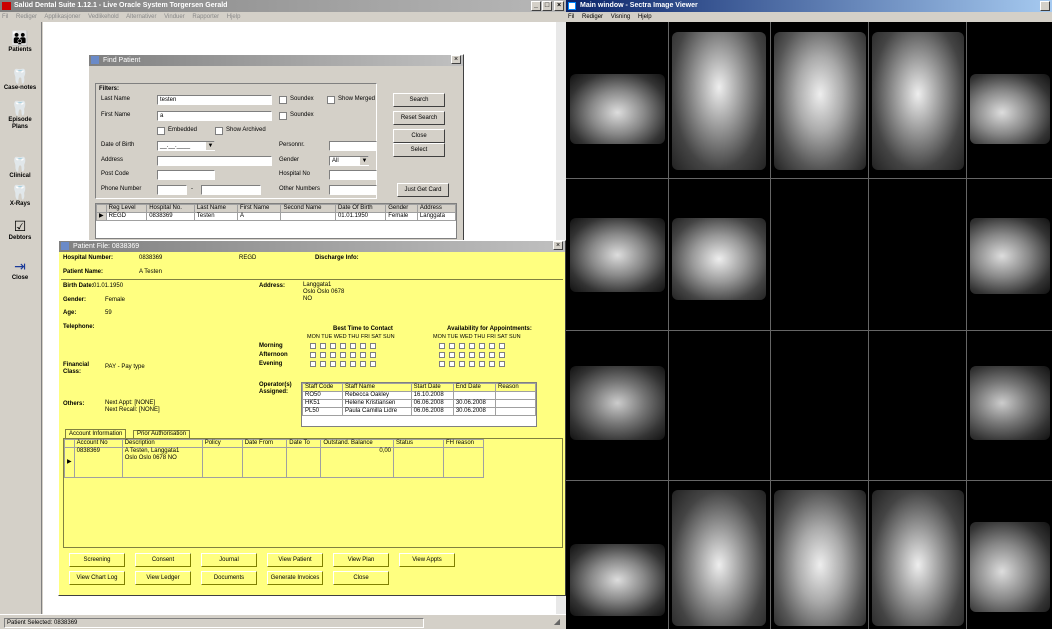 The height and width of the screenshot is (629, 1052). What do you see at coordinates (361, 560) in the screenshot?
I see `view-plan-button: View Plan` at bounding box center [361, 560].